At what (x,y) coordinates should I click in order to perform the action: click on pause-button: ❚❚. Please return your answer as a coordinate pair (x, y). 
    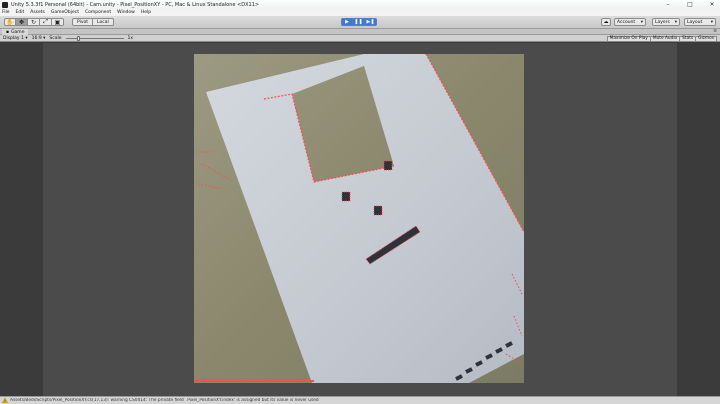
    Looking at the image, I should click on (359, 22).